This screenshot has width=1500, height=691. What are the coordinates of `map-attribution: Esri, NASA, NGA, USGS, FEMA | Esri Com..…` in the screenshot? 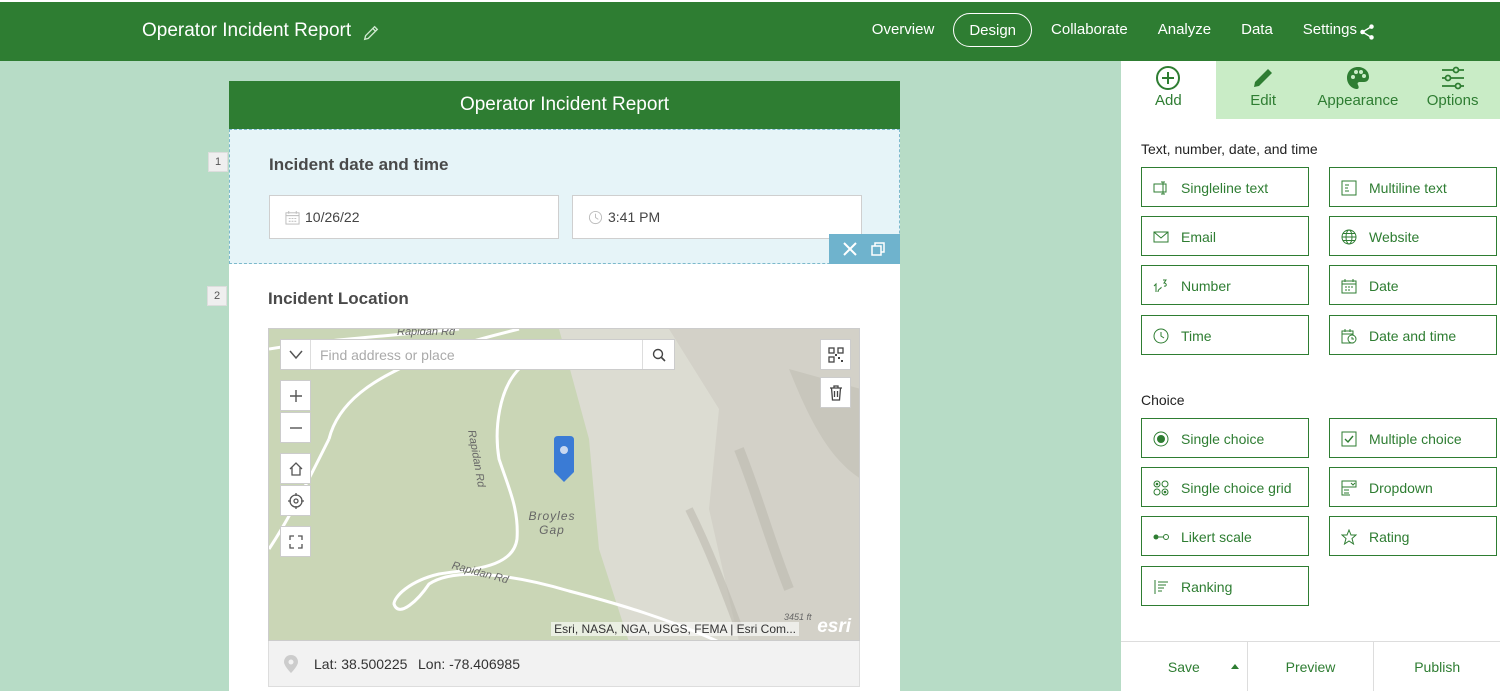 It's located at (675, 629).